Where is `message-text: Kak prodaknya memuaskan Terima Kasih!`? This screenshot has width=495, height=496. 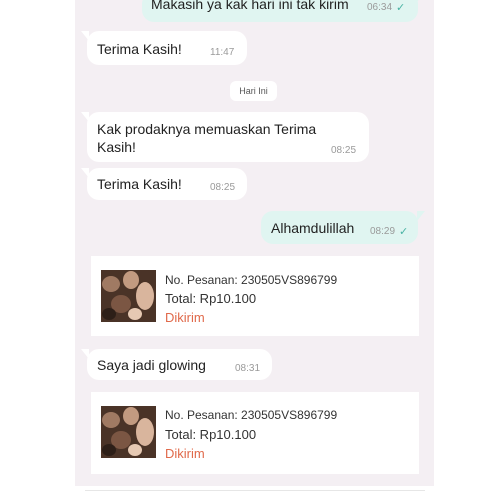
message-text: Kak prodaknya memuaskan Terima Kasih! is located at coordinates (207, 138).